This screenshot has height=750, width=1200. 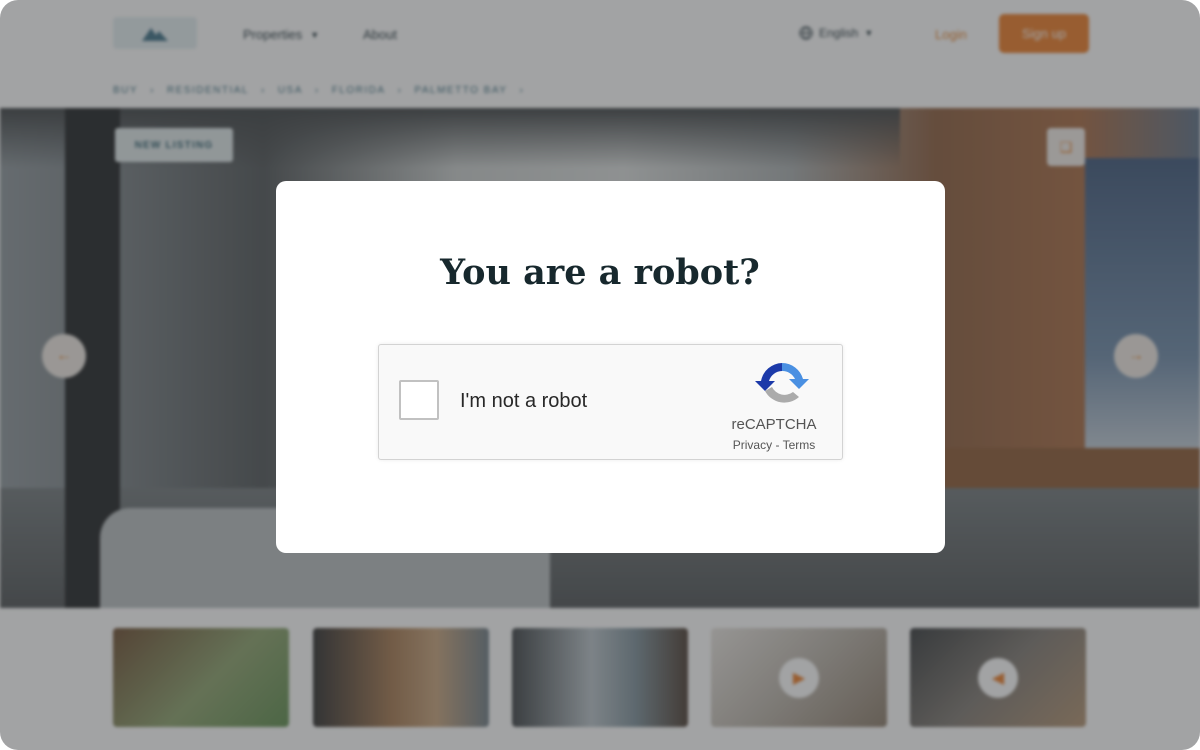 What do you see at coordinates (419, 400) in the screenshot?
I see `recaptcha-checkbox` at bounding box center [419, 400].